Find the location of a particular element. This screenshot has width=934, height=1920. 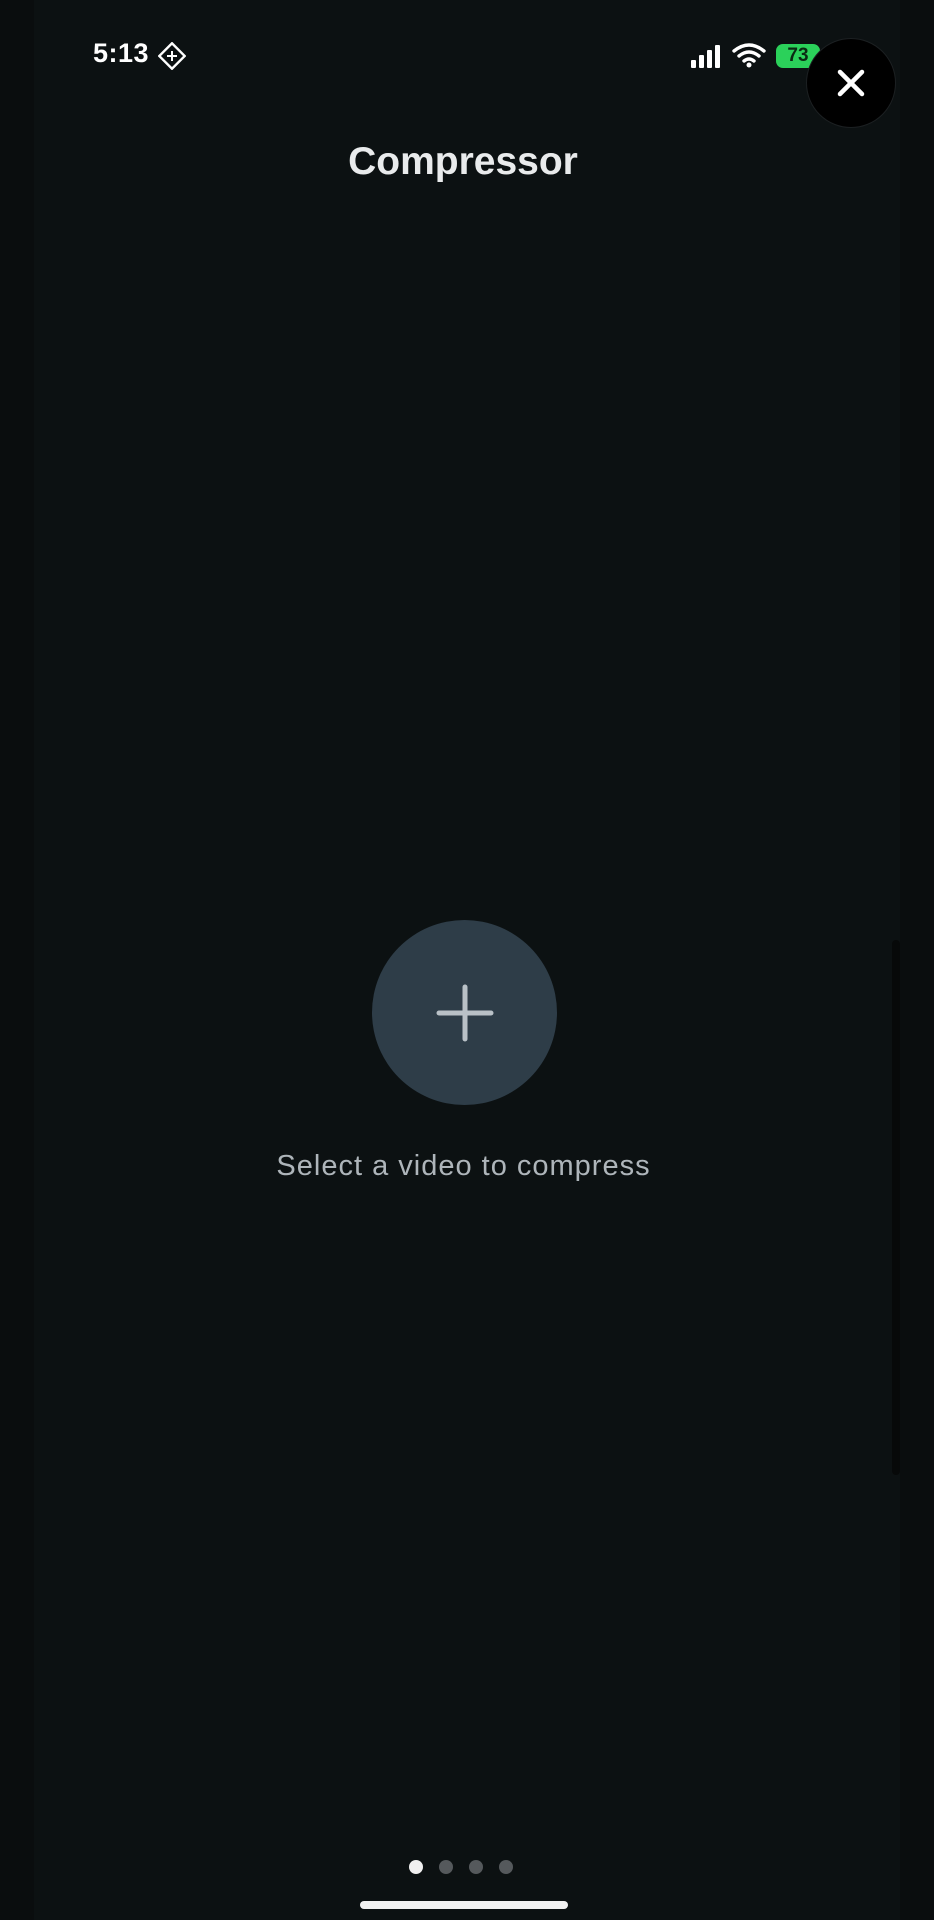

close-button is located at coordinates (851, 83).